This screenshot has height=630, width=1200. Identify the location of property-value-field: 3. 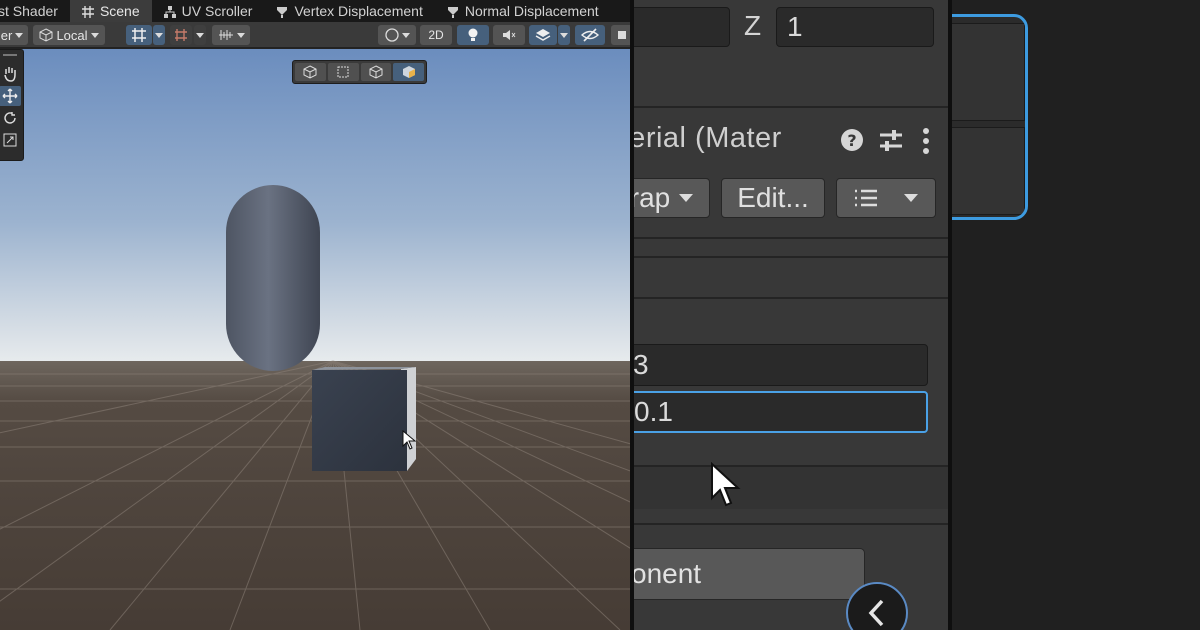
(781, 365).